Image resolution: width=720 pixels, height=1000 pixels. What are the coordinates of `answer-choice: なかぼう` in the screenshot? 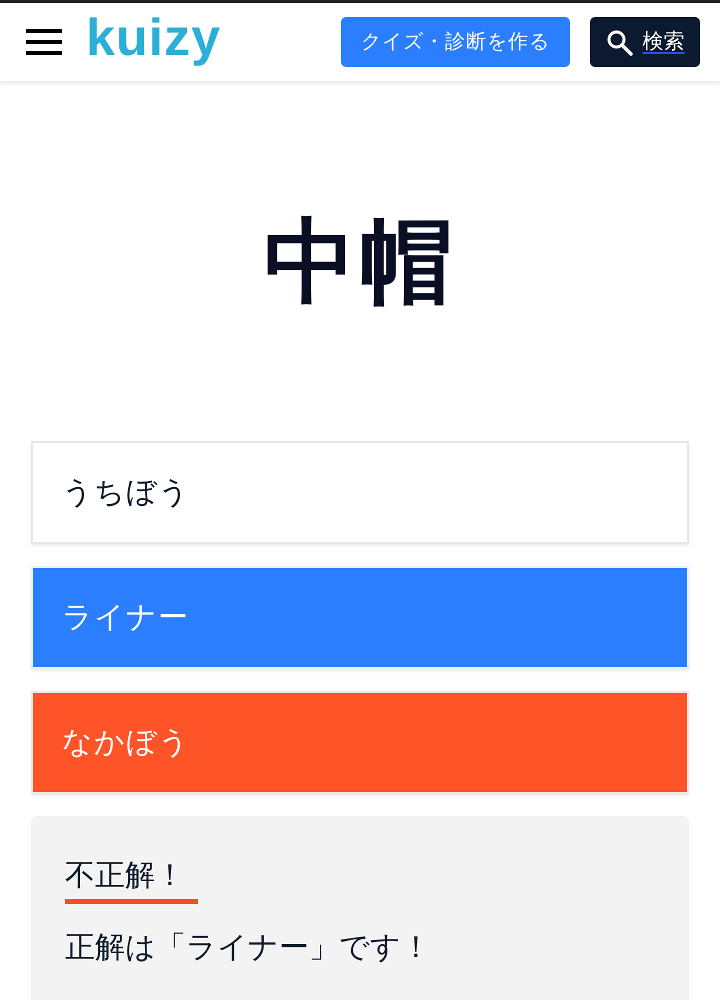 It's located at (360, 742).